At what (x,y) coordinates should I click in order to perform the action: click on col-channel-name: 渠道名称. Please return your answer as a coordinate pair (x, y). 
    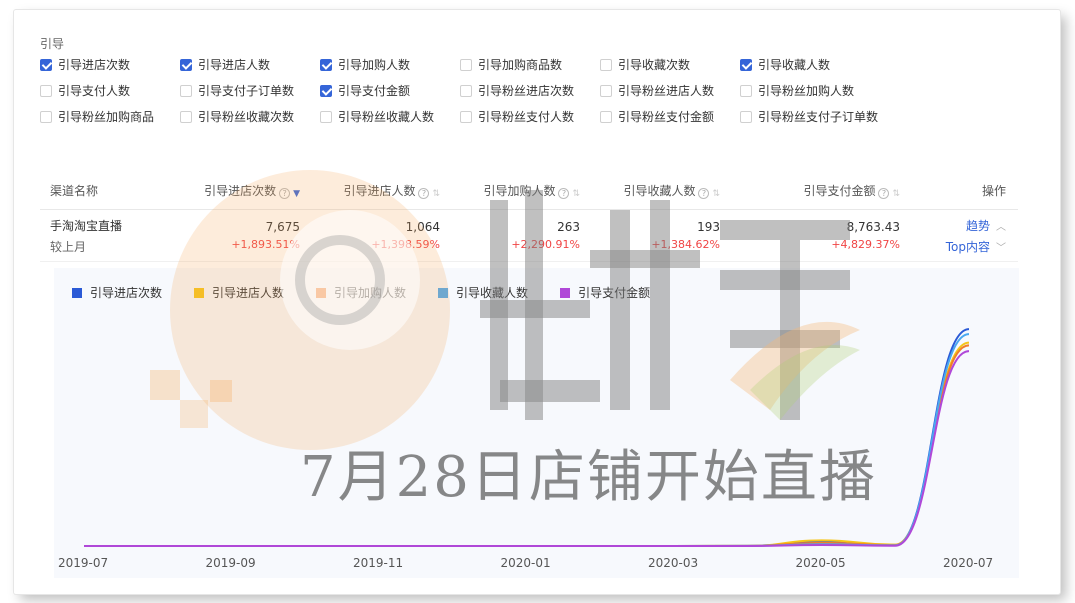
    Looking at the image, I should click on (74, 191).